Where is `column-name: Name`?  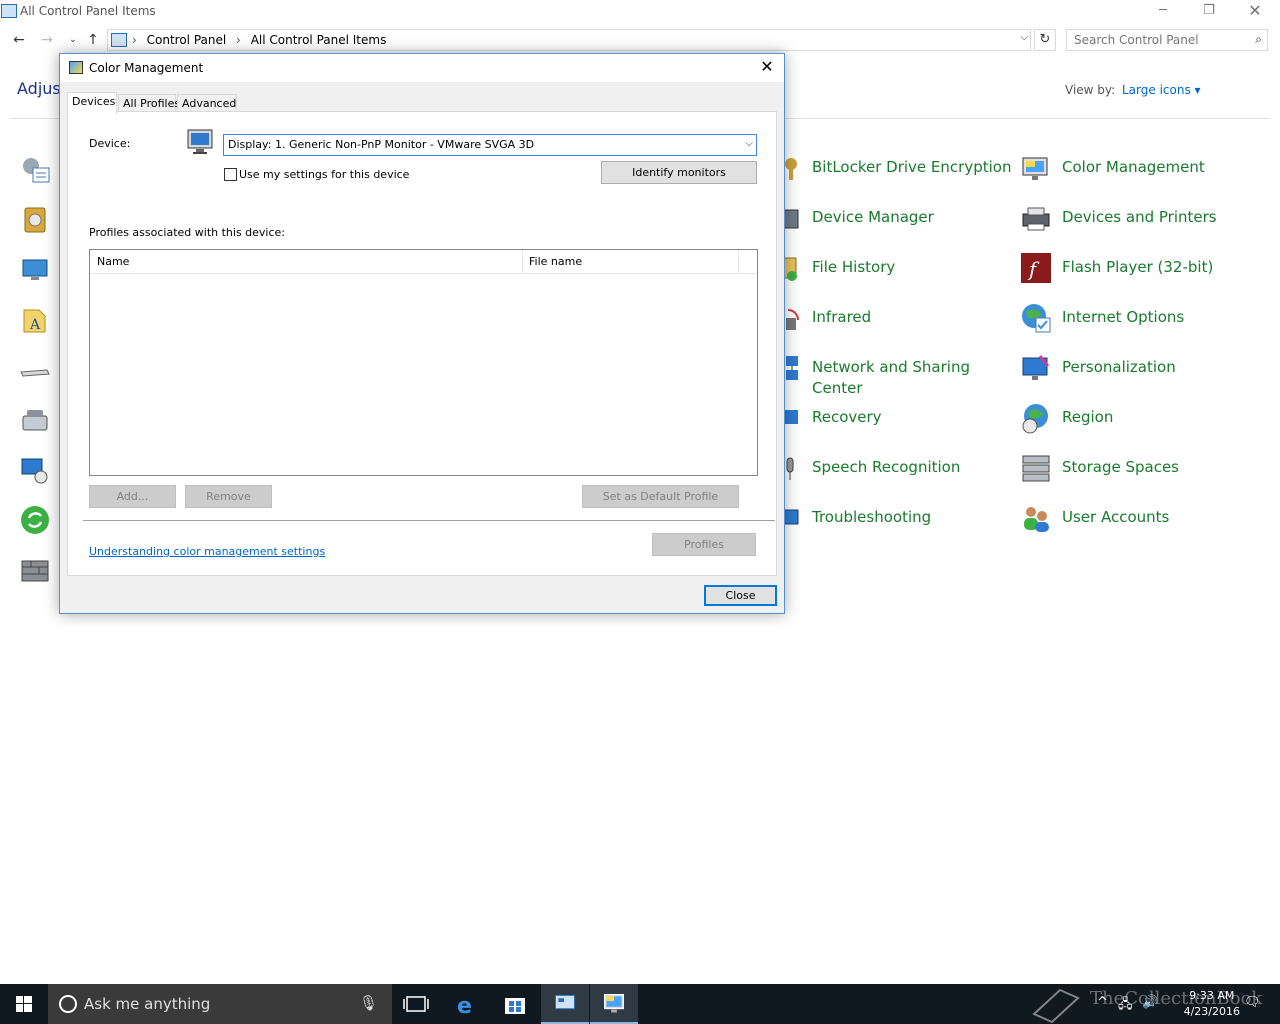 column-name: Name is located at coordinates (113, 261).